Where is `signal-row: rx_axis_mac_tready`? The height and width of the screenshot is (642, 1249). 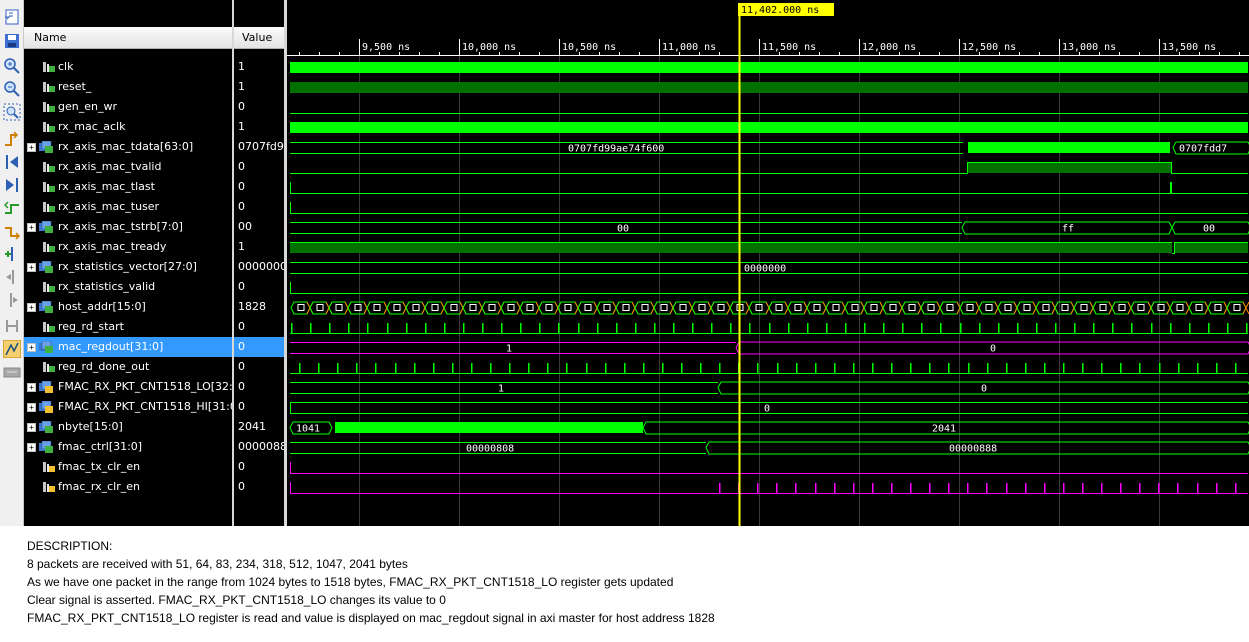
signal-row: rx_axis_mac_tready is located at coordinates (128, 247).